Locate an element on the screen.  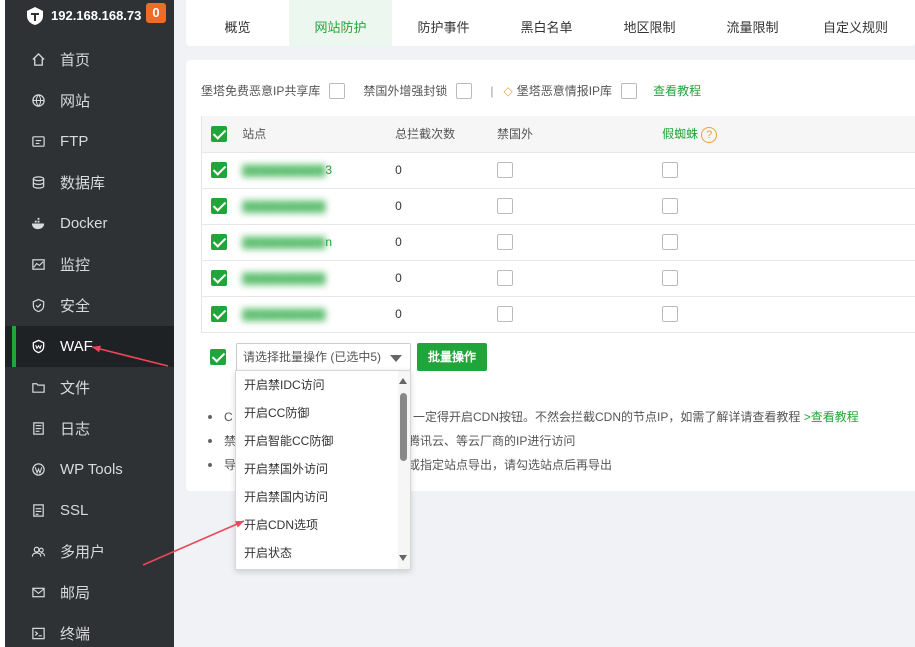
block-count: 0 is located at coordinates (446, 170).